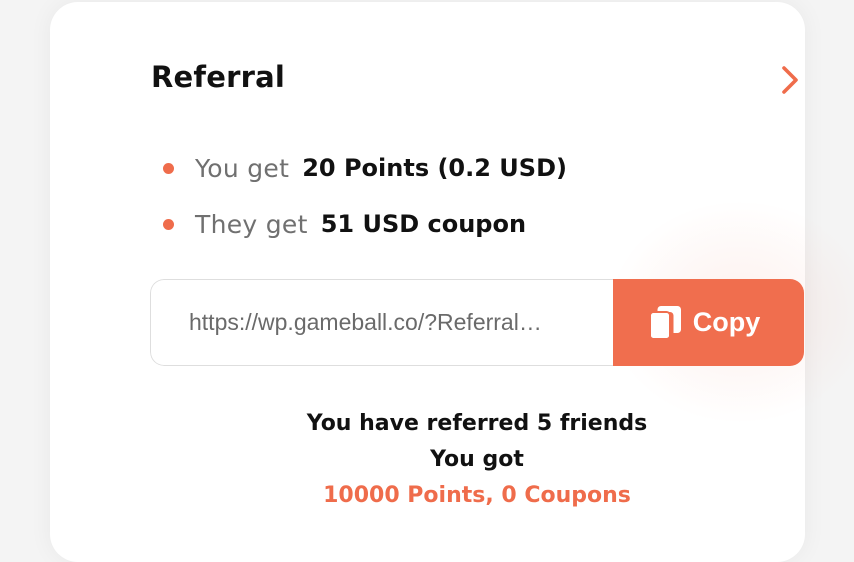 The width and height of the screenshot is (854, 562). Describe the element at coordinates (423, 224) in the screenshot. I see `benefit-value: 51 USD coupon` at that location.